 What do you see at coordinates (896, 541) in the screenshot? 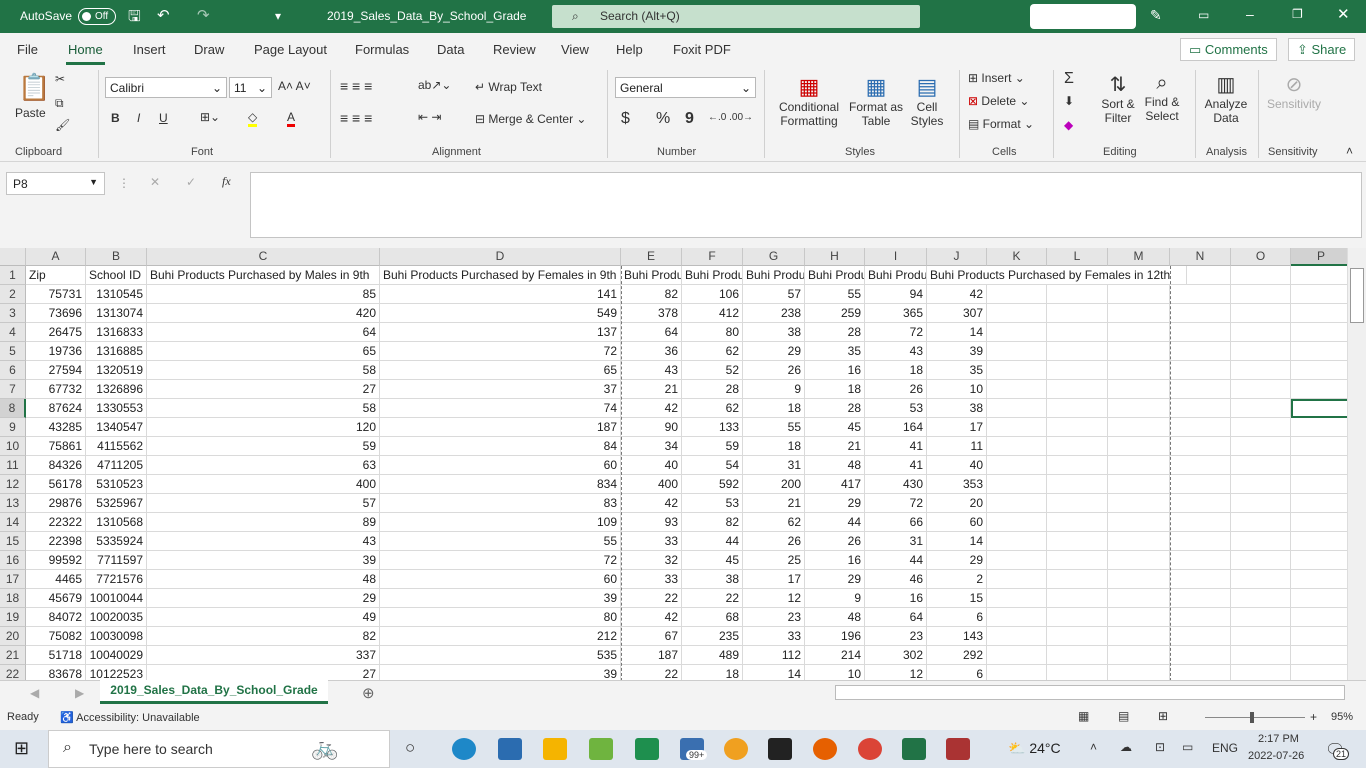
I see `data-cell: 31` at bounding box center [896, 541].